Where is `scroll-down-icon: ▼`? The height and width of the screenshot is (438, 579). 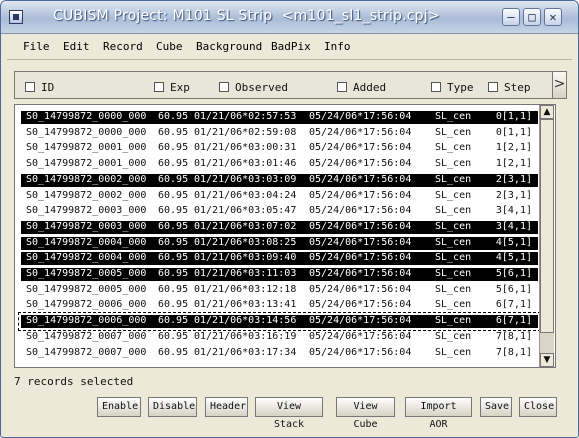
scroll-down-icon: ▼ is located at coordinates (547, 360).